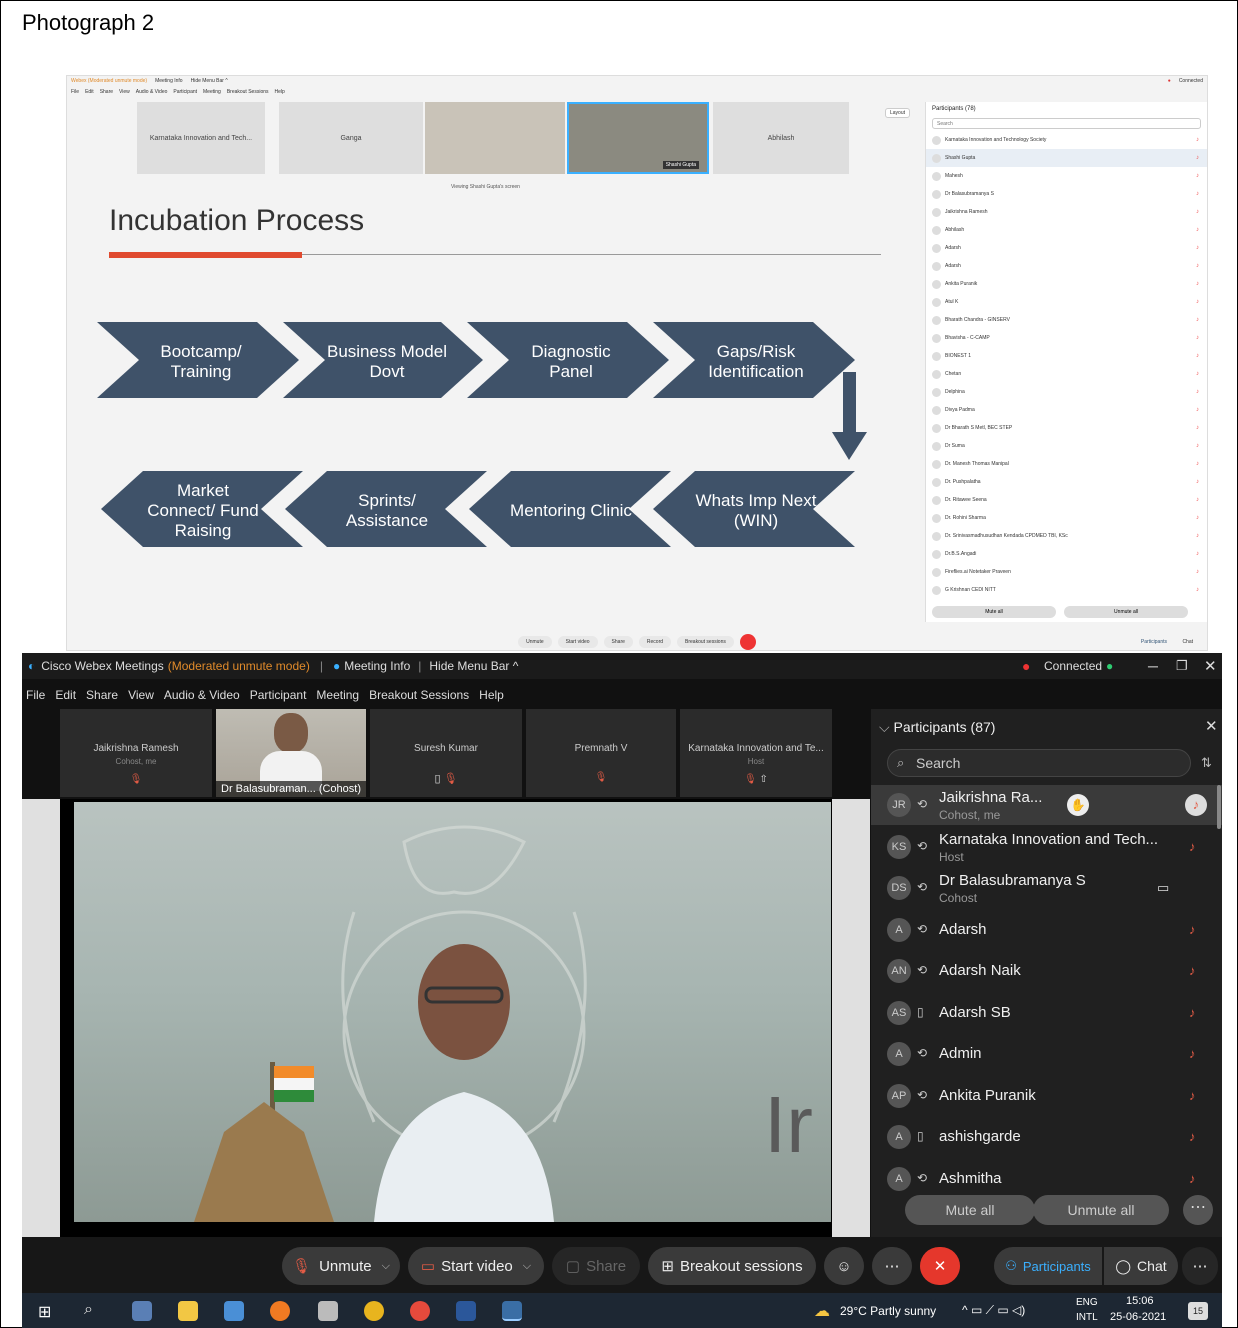 The width and height of the screenshot is (1238, 1328). Describe the element at coordinates (1066, 158) in the screenshot. I see `top-participant-row: Shashi Gupta ♪` at that location.